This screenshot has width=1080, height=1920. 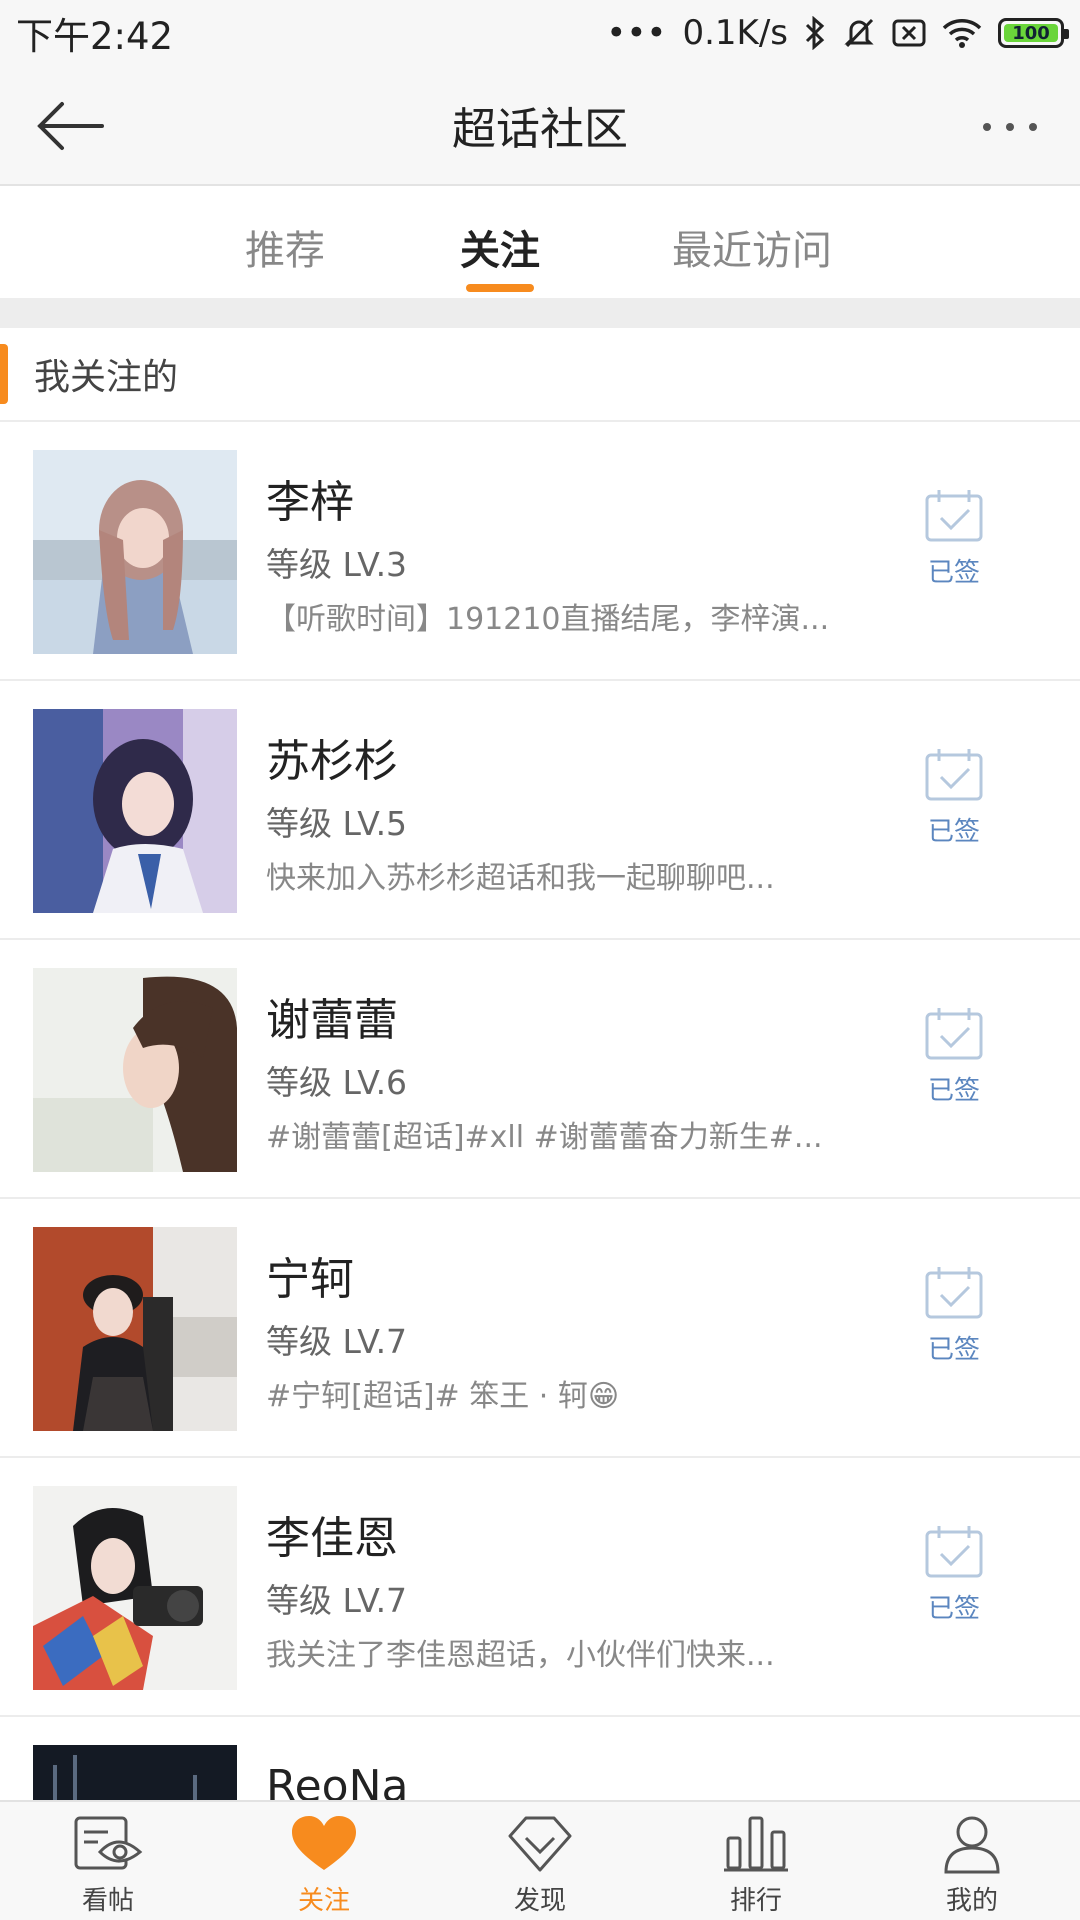 I want to click on nav-item-discover: 发现, so click(x=540, y=1861).